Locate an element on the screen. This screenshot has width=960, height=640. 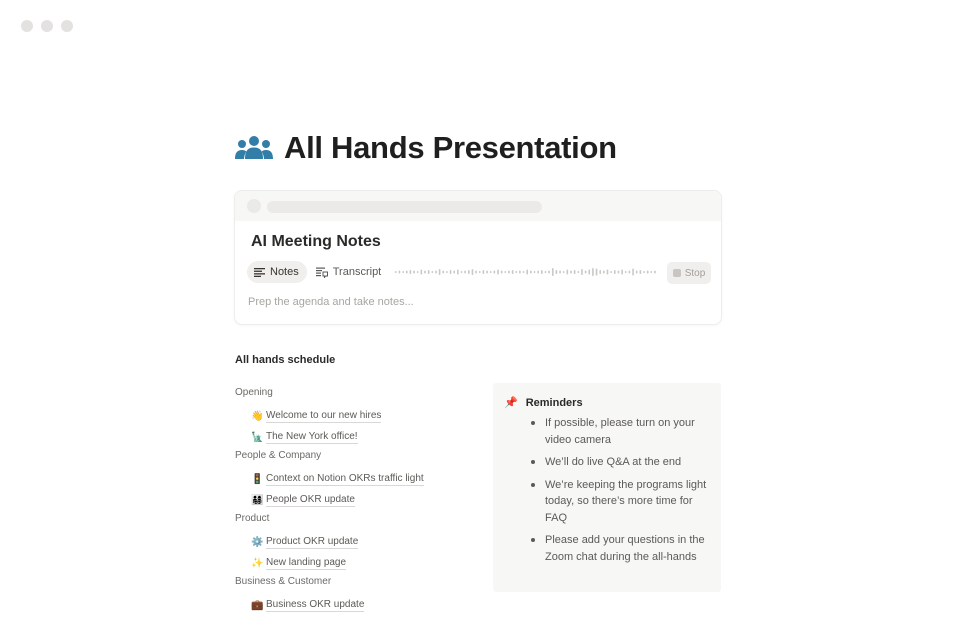
tab-transcript: Transcript is located at coordinates (349, 272).